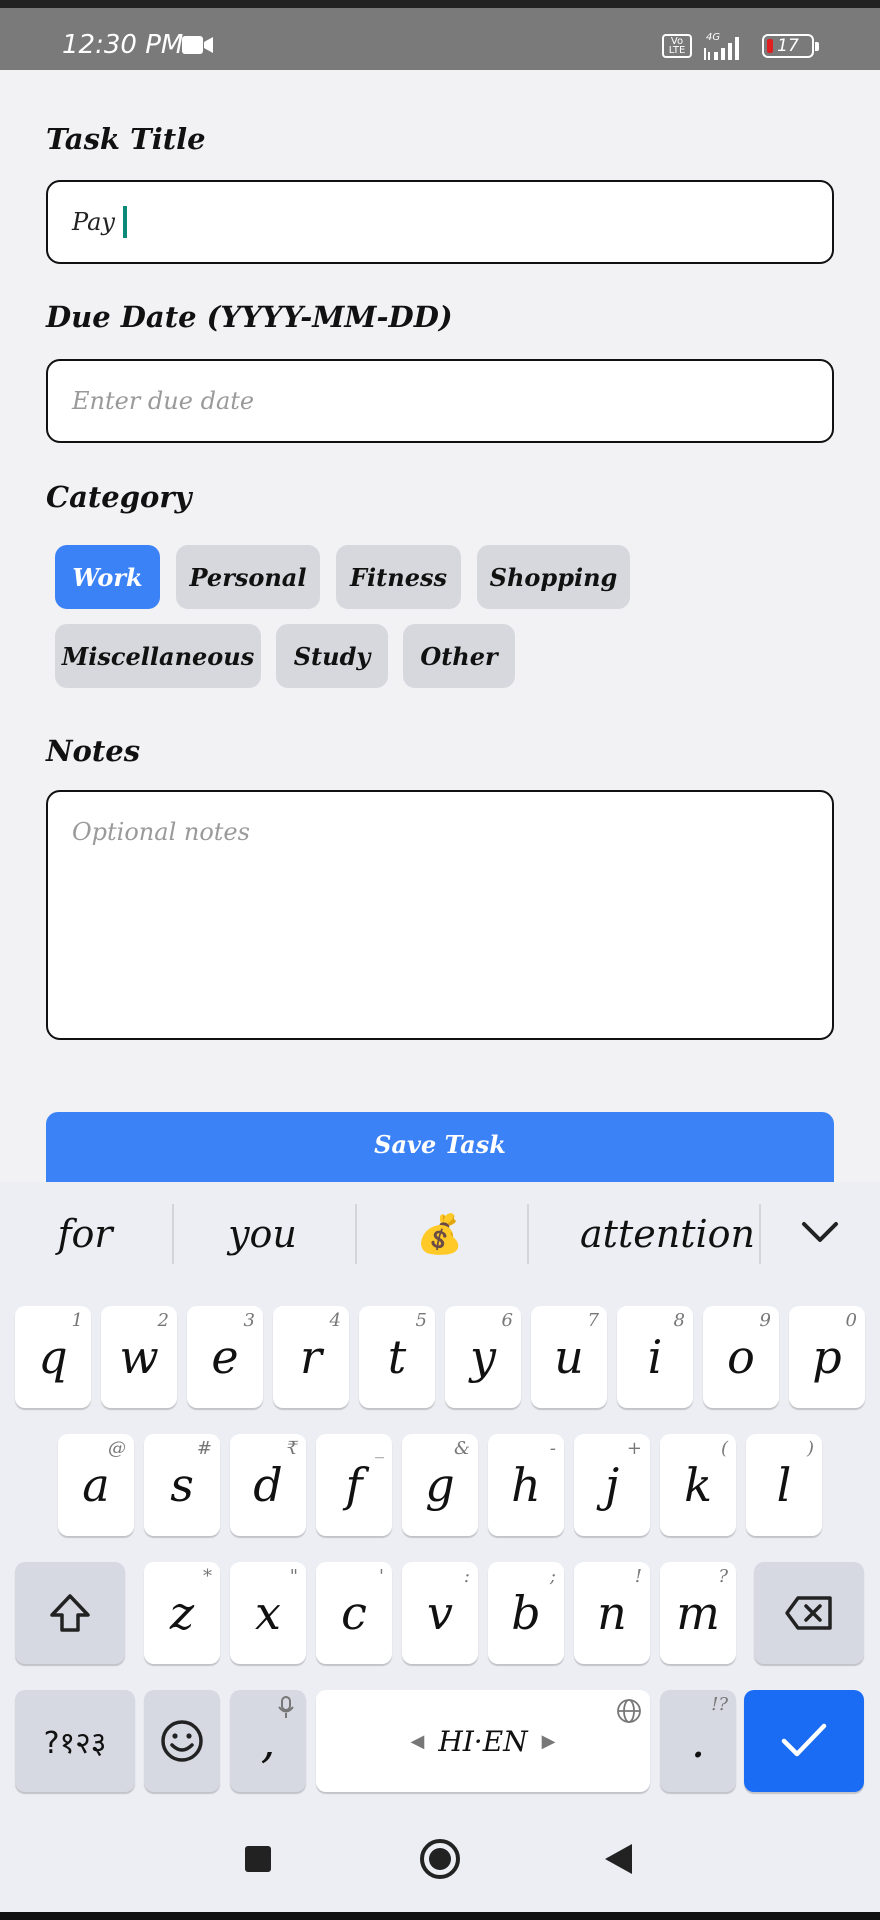 This screenshot has width=880, height=1920. Describe the element at coordinates (421, 1320) in the screenshot. I see `key-hint: 5` at that location.